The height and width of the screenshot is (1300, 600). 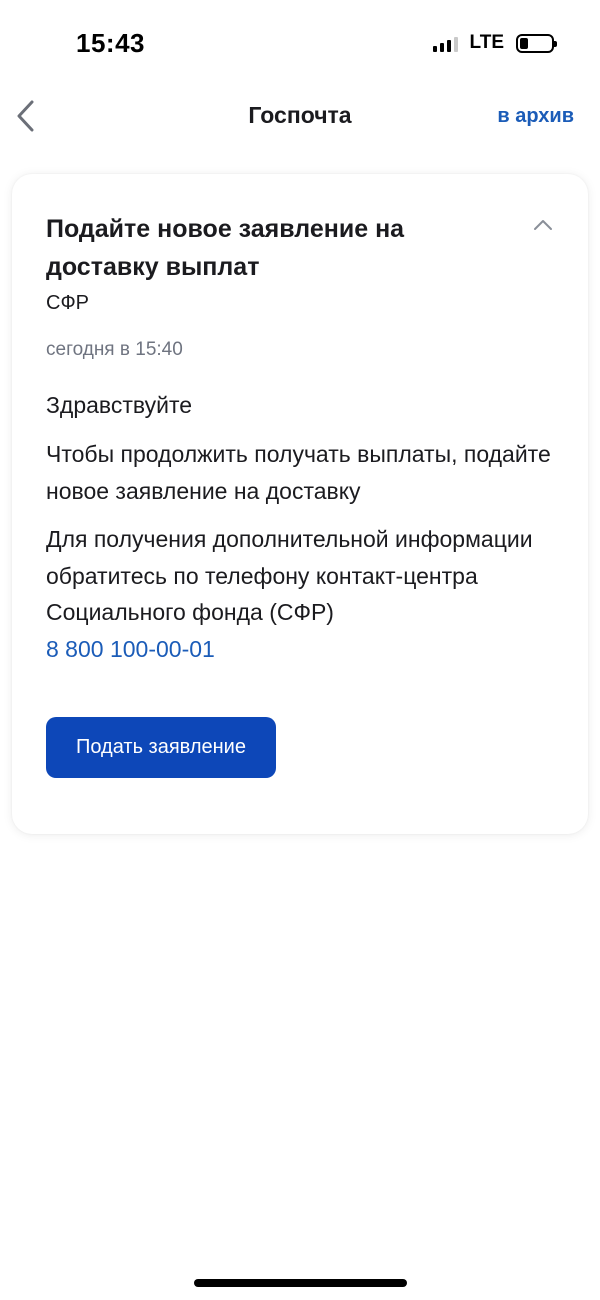 I want to click on home-indicator, so click(x=300, y=1283).